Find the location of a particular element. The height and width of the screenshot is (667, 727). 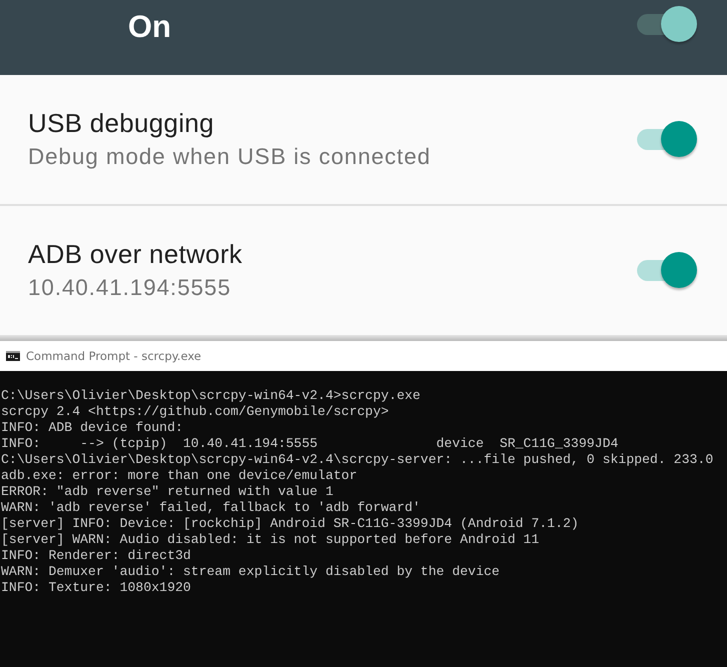

console-line: WARN: Demuxer 'audio': stream explicitly disabled by the device is located at coordinates (250, 572).